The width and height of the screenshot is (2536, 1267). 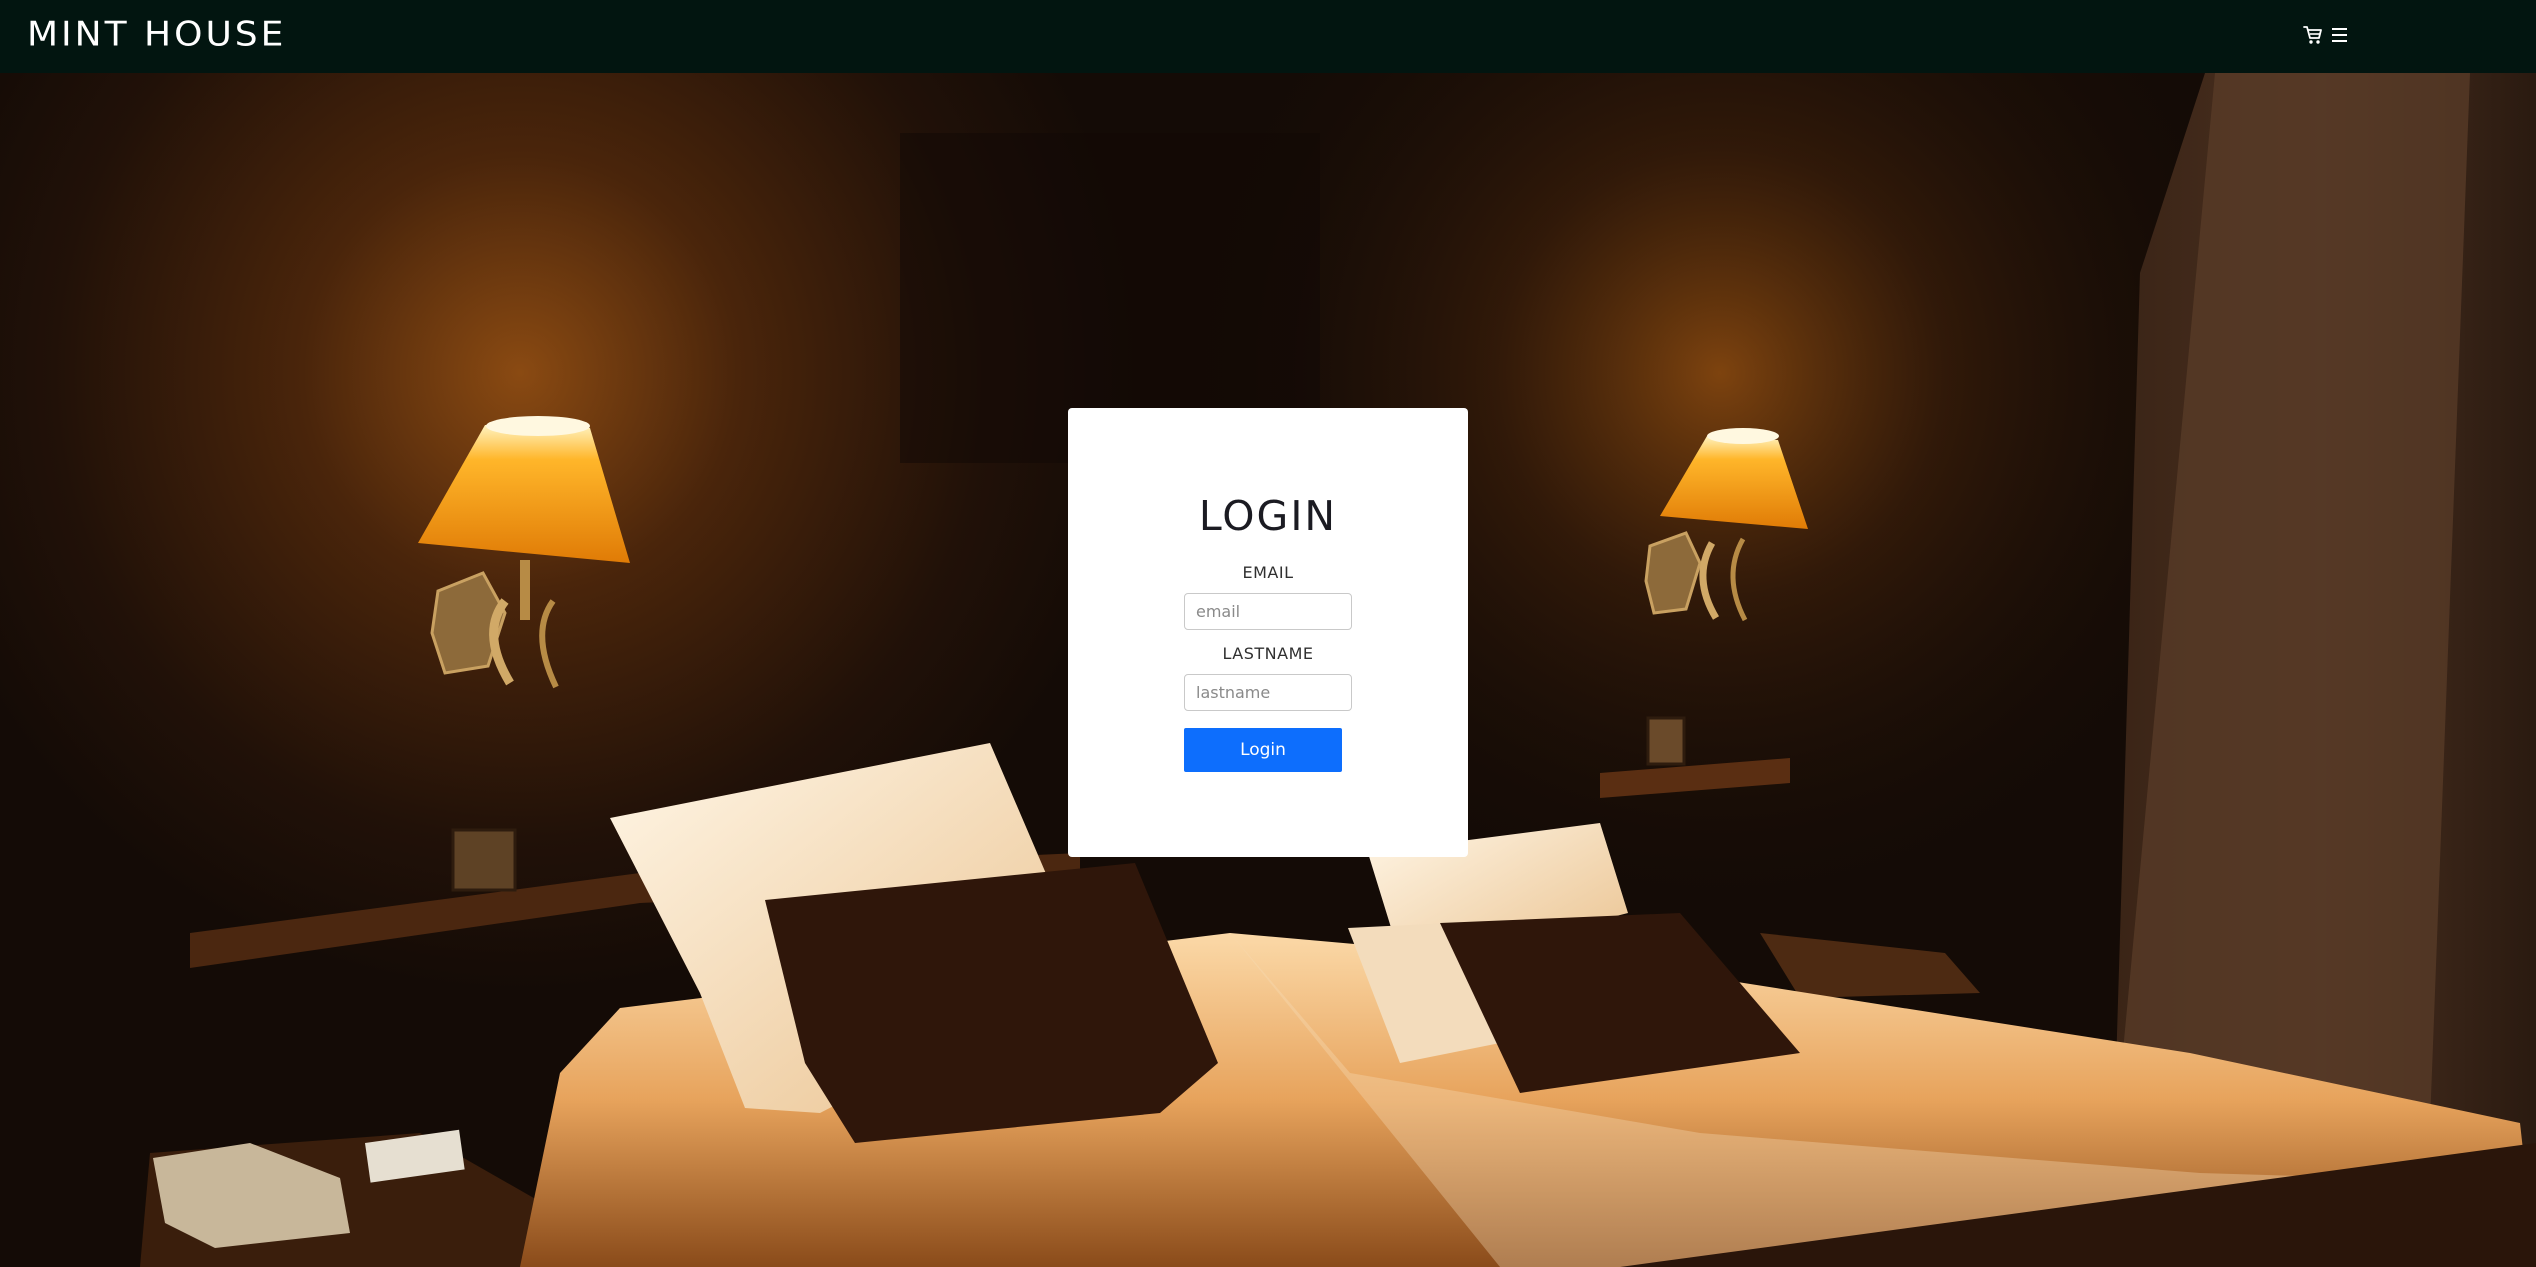 I want to click on login-button: Login, so click(x=1263, y=750).